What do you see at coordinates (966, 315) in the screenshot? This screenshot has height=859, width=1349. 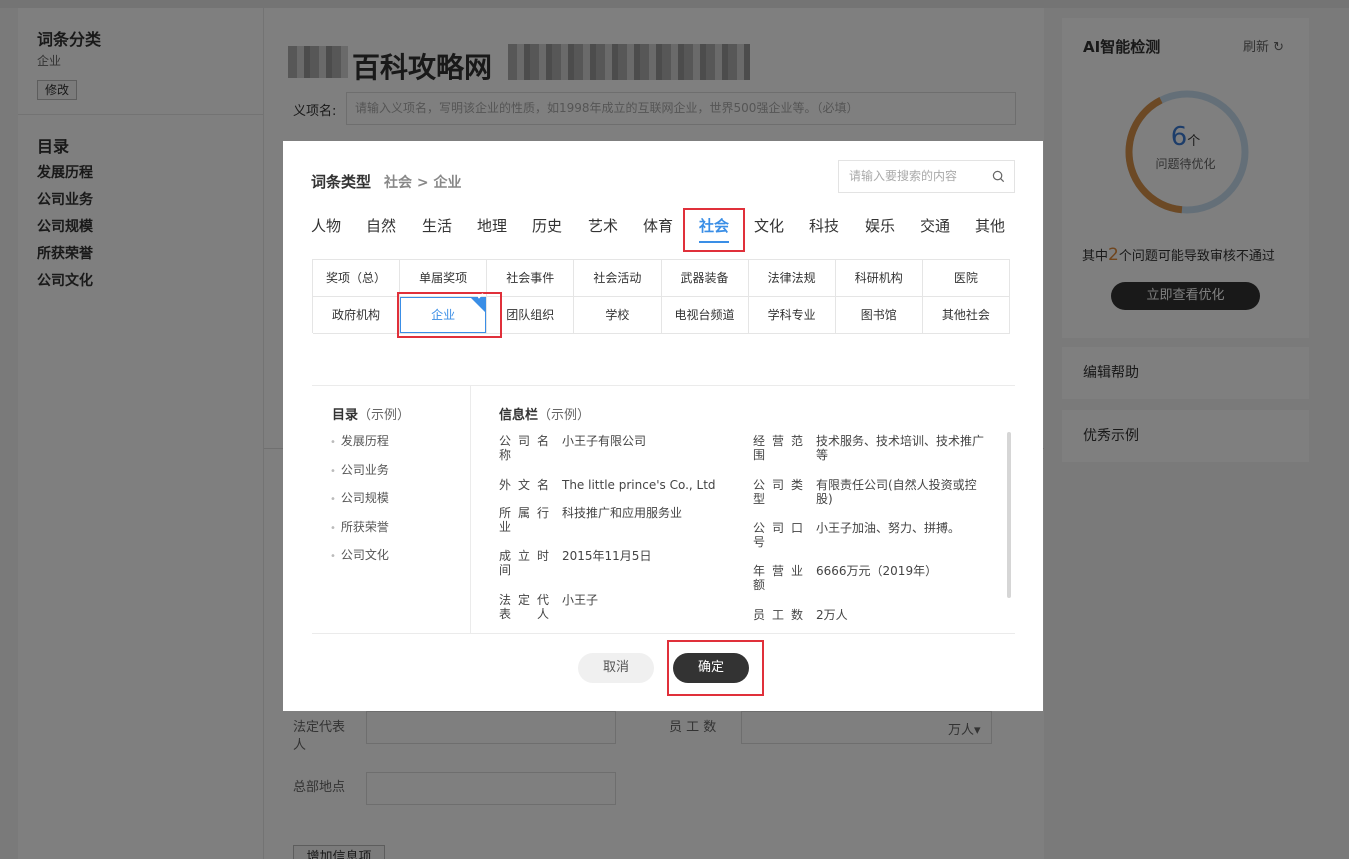 I see `subcategory-item: 其他社会` at bounding box center [966, 315].